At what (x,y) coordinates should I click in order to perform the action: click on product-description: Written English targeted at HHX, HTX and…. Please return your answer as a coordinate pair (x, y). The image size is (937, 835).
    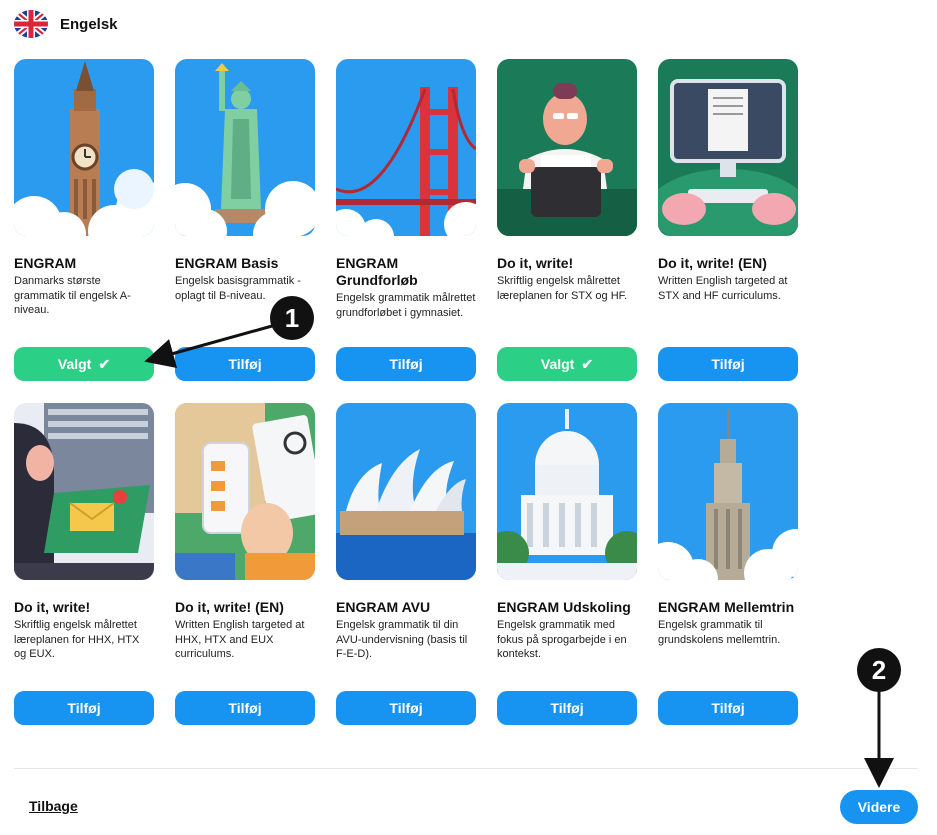
    Looking at the image, I should click on (240, 639).